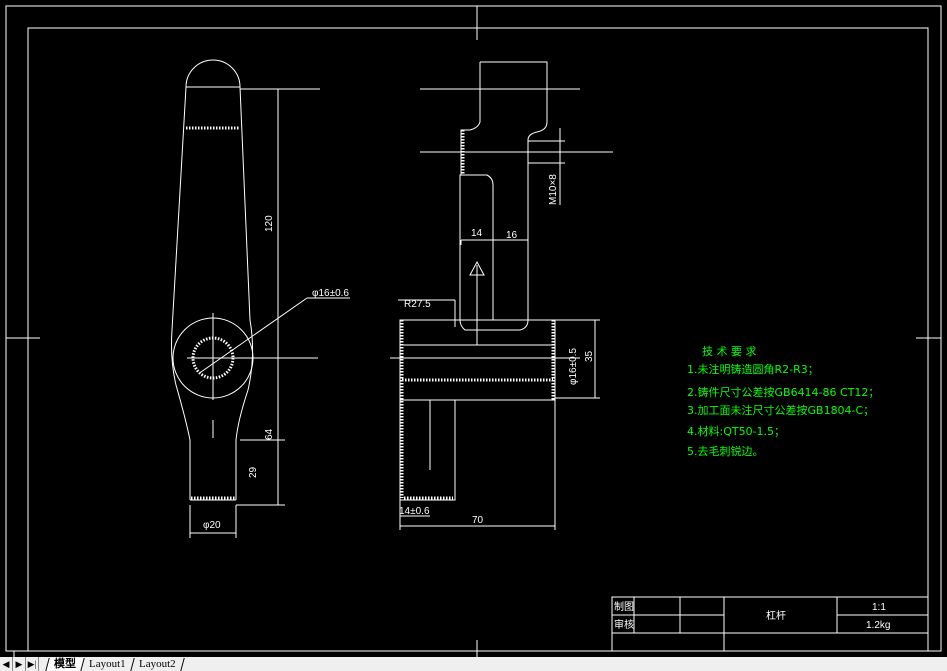 This screenshot has height=671, width=947. What do you see at coordinates (212, 525) in the screenshot?
I see `dim-phi20: φ20` at bounding box center [212, 525].